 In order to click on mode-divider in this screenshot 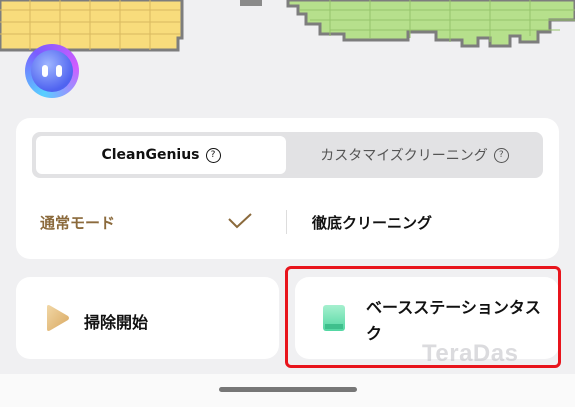, I will do `click(286, 222)`.